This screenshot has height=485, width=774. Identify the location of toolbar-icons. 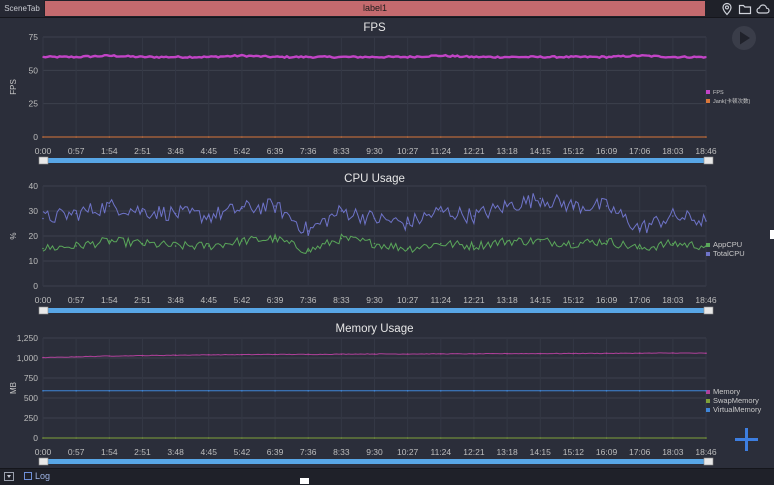
(745, 8).